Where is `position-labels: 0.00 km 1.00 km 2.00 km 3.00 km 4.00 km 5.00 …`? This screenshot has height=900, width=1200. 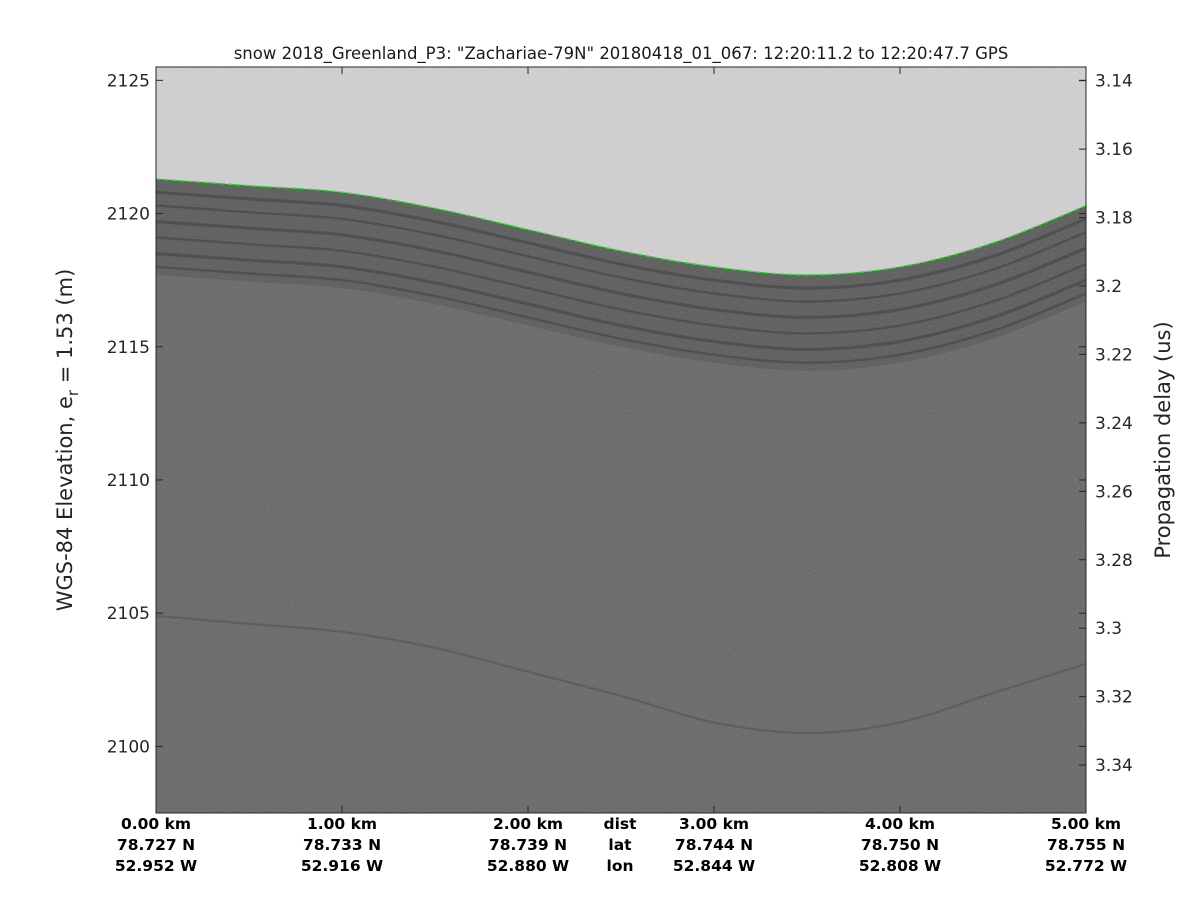
position-labels: 0.00 km 1.00 km 2.00 km 3.00 km 4.00 km 5.00 … is located at coordinates (621, 845).